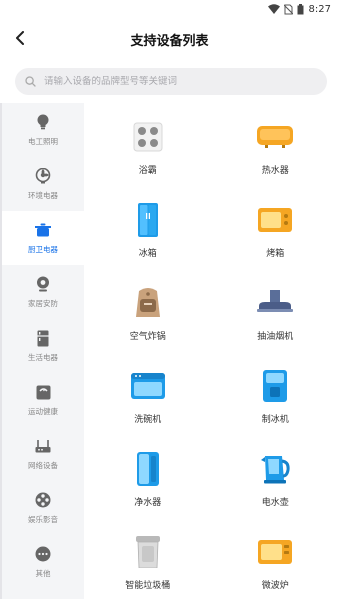  I want to click on microwave-icon, so click(275, 552).